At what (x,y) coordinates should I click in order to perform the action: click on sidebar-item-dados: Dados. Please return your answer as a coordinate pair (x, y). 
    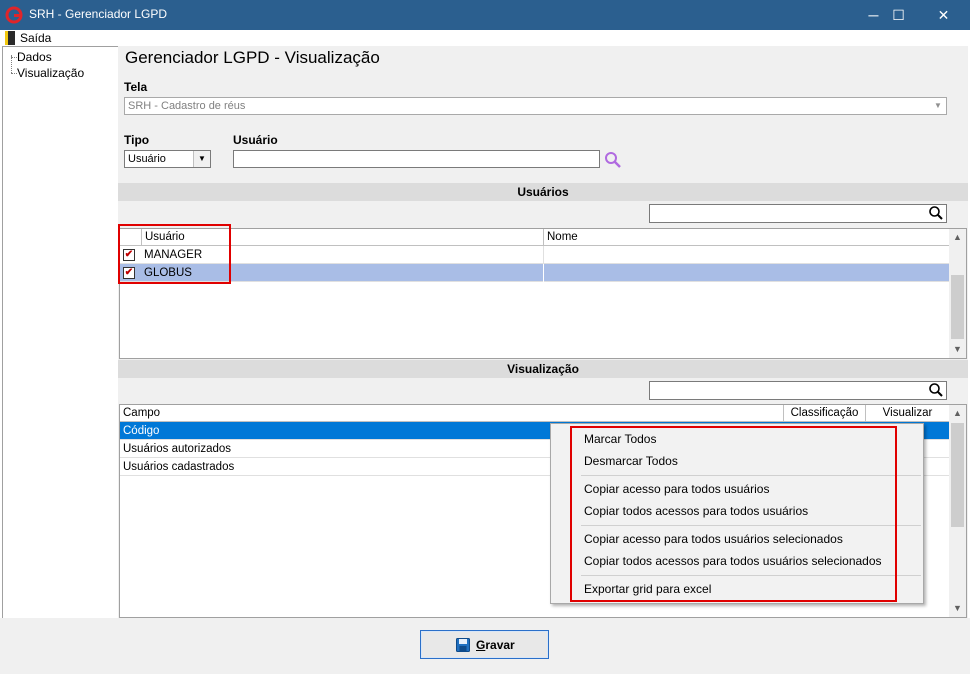
    Looking at the image, I should click on (34, 57).